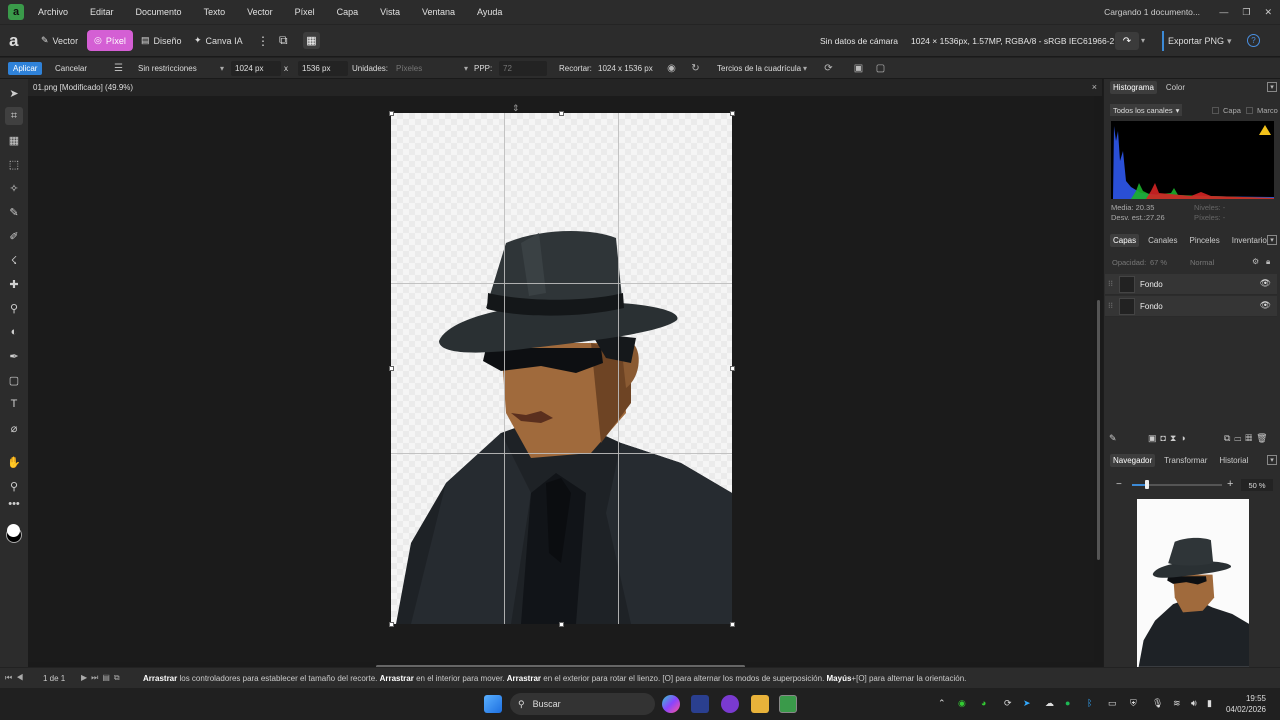 This screenshot has width=1280, height=720. What do you see at coordinates (1008, 703) in the screenshot?
I see `tray-sync-icon: ⟳` at bounding box center [1008, 703].